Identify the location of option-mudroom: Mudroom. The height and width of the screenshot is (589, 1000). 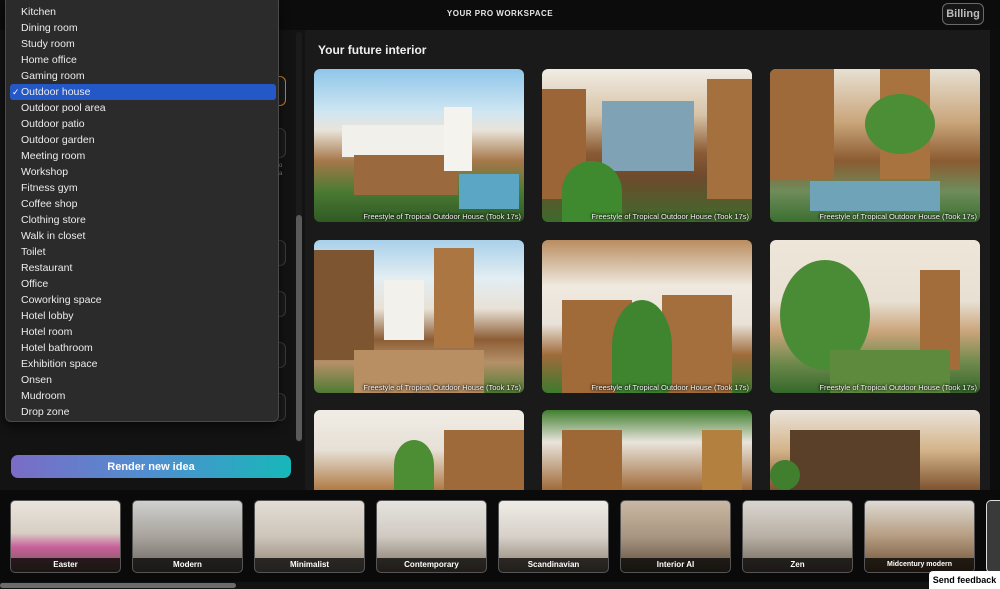
(143, 396).